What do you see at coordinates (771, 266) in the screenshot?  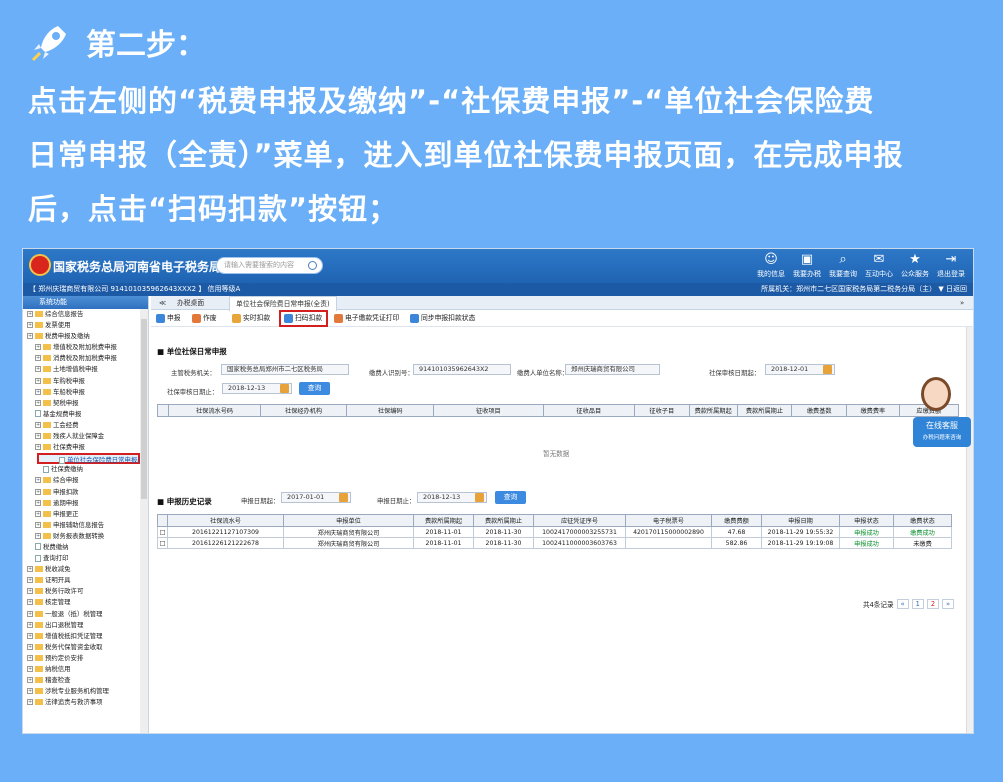 I see `nav-my-info: ☺ 我的信息` at bounding box center [771, 266].